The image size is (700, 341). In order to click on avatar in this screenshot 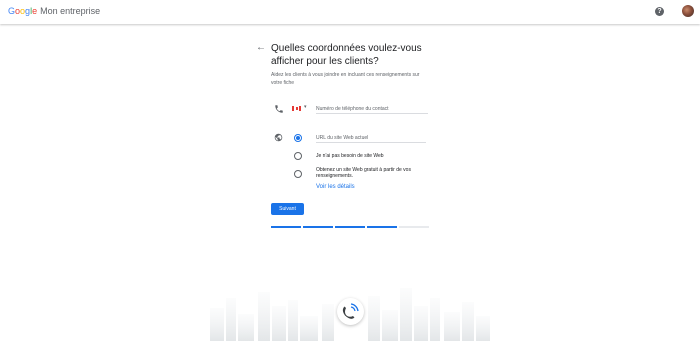, I will do `click(688, 11)`.